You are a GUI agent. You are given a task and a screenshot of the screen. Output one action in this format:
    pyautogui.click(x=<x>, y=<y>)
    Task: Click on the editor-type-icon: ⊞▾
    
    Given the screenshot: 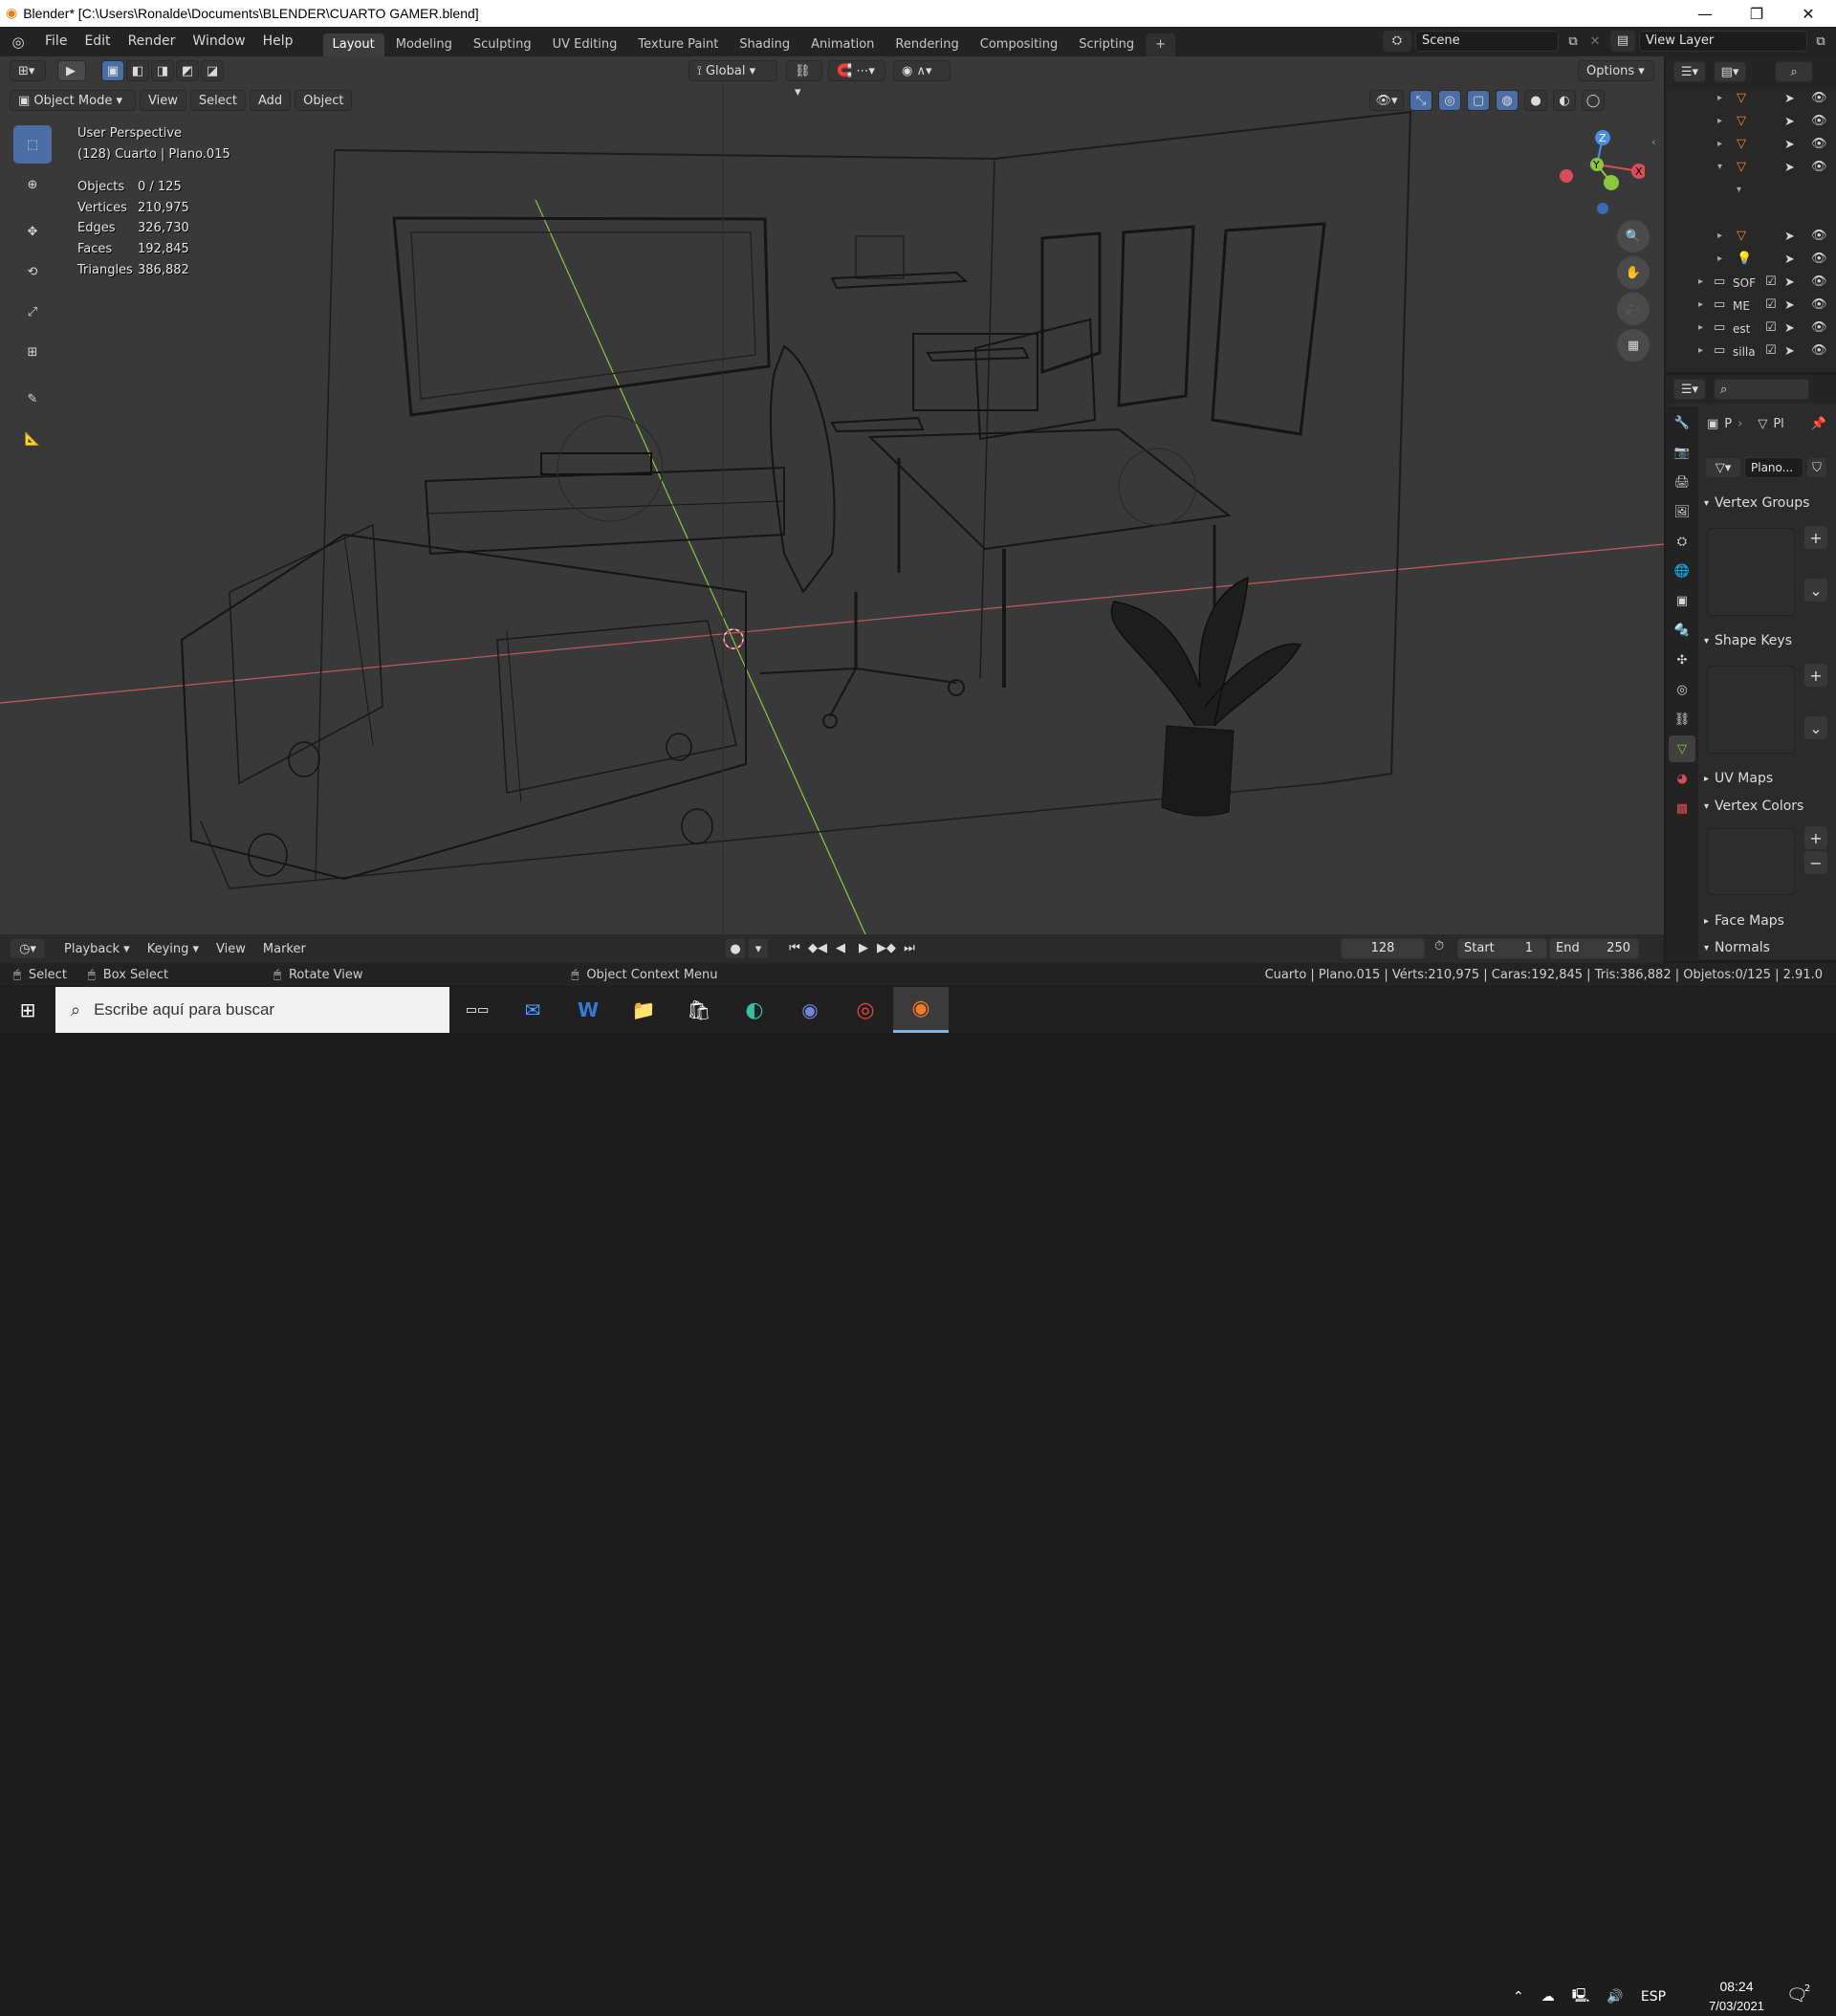 What is the action you would take?
    pyautogui.click(x=28, y=70)
    